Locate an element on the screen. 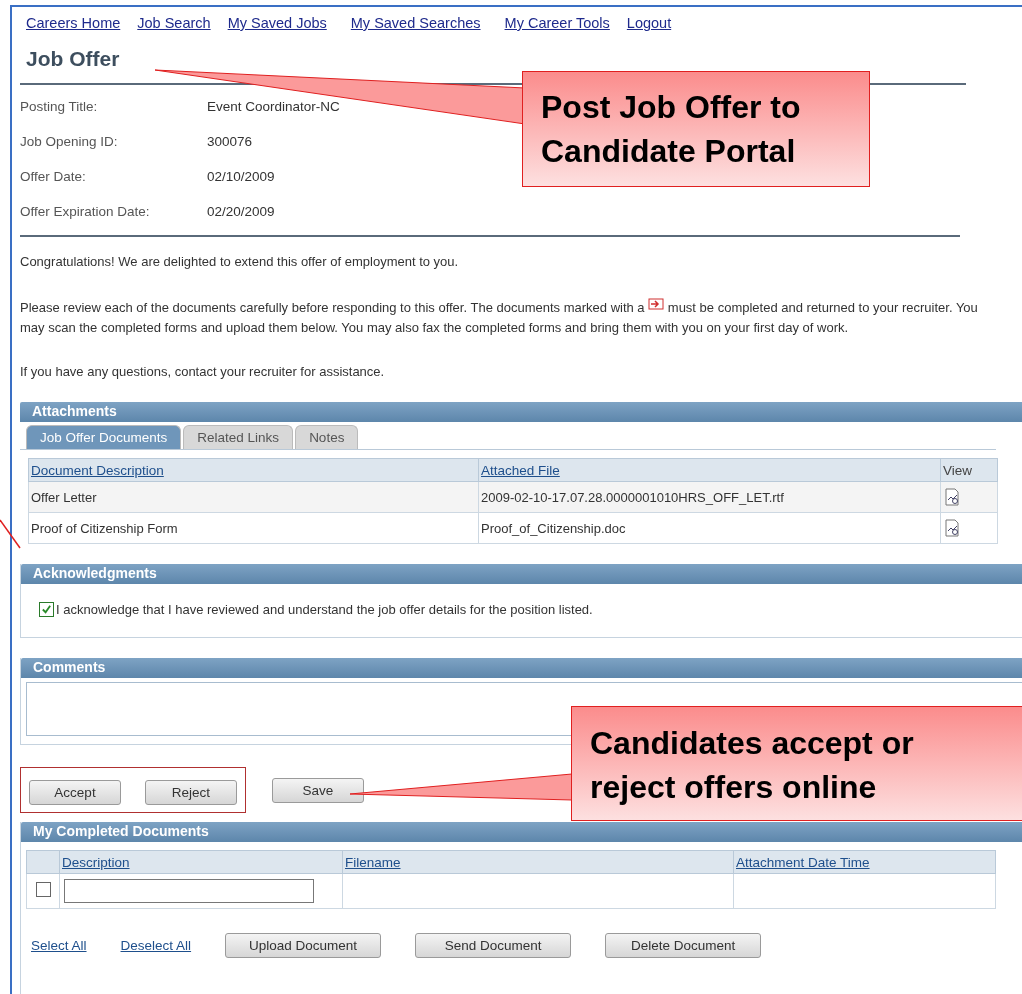  column-header: Attachment Date Time is located at coordinates (864, 862).